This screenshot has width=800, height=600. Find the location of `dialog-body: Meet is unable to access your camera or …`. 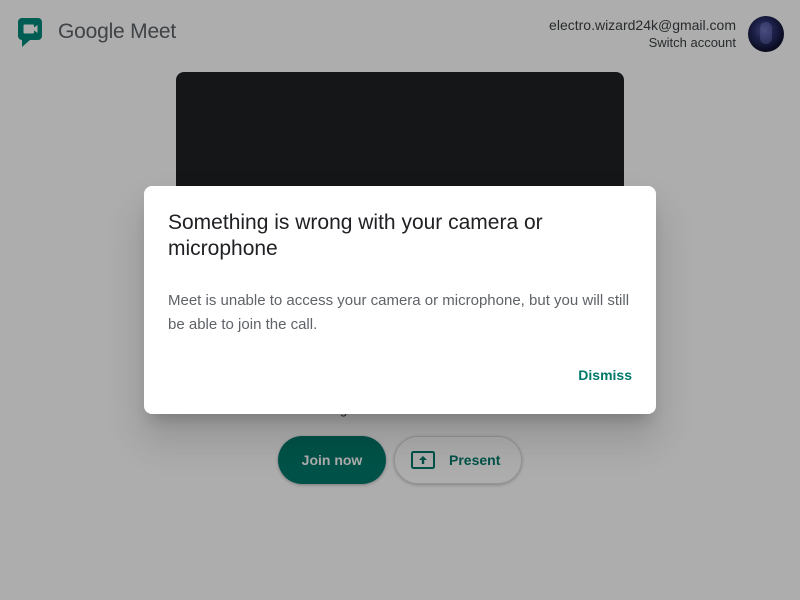

dialog-body: Meet is unable to access your camera or … is located at coordinates (399, 312).